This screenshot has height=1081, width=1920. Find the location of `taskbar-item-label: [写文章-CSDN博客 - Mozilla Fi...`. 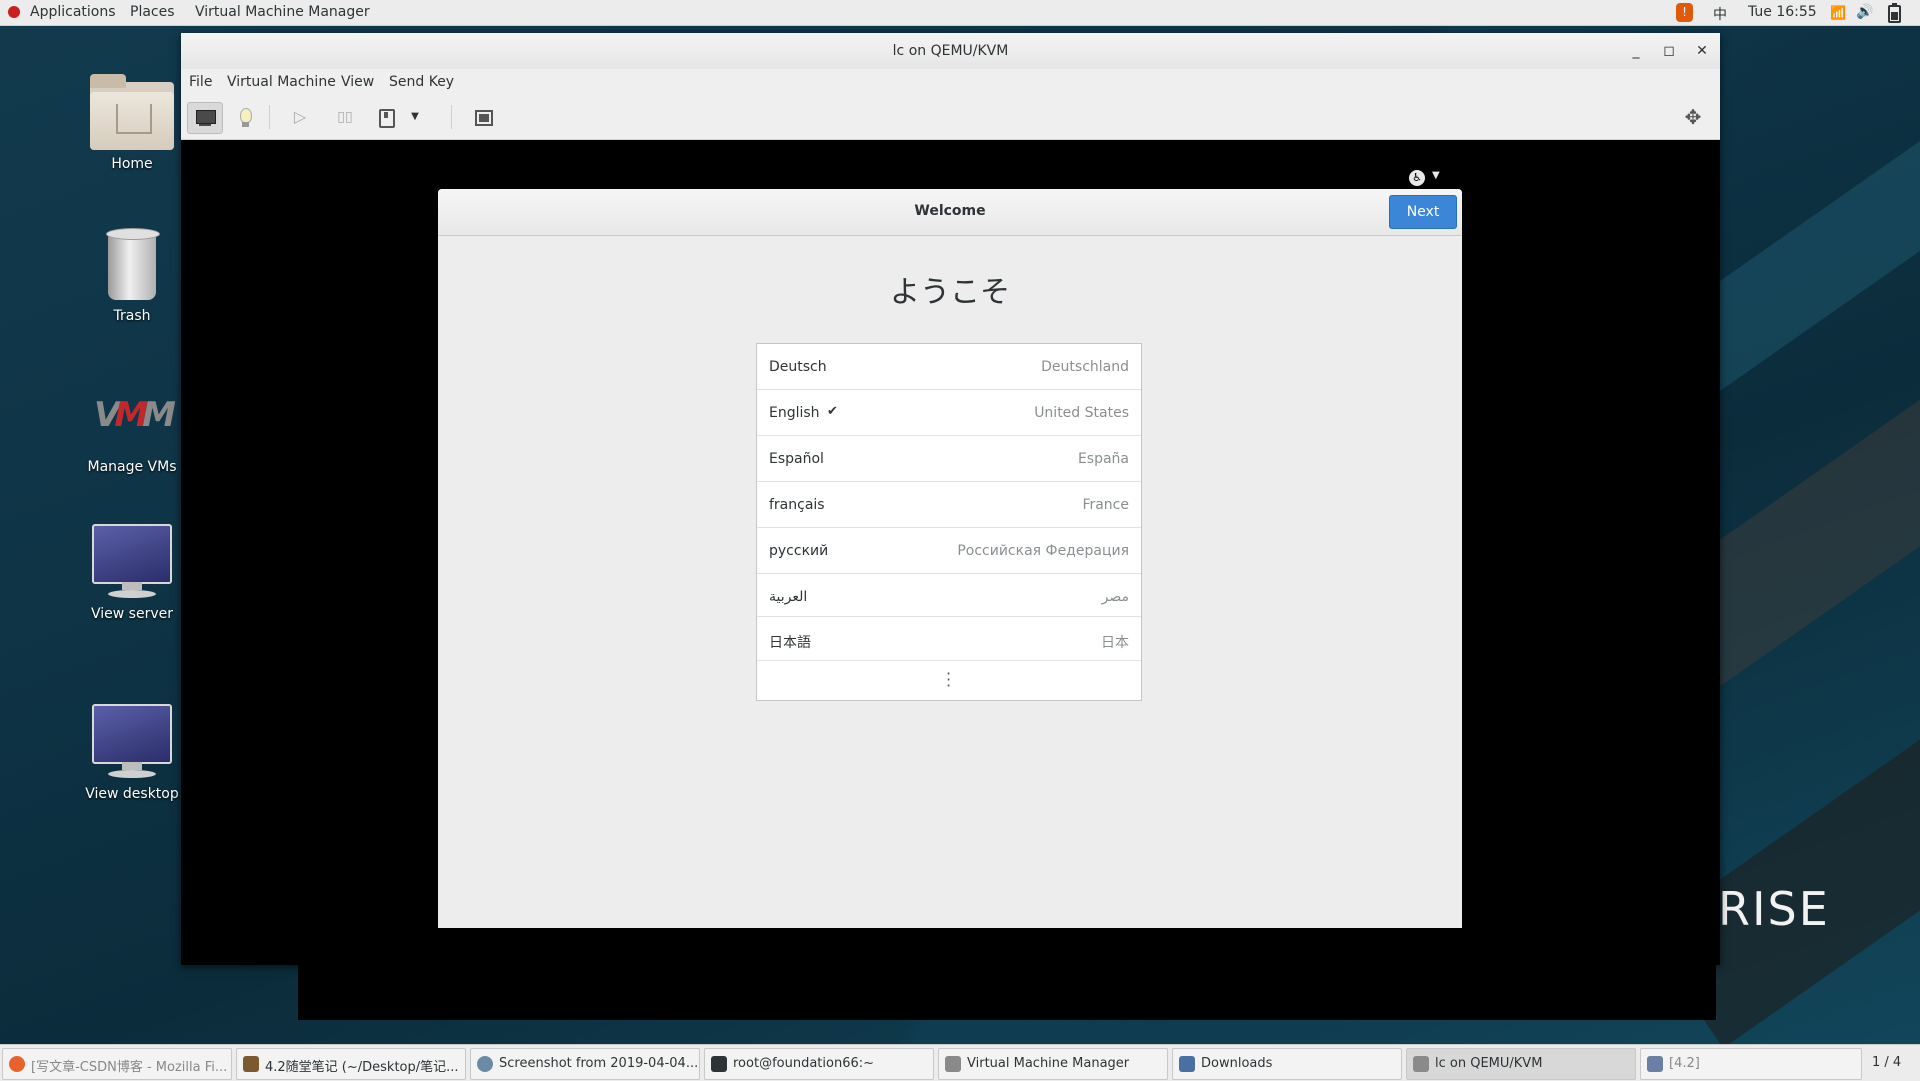

taskbar-item-label: [写文章-CSDN博客 - Mozilla Fi... is located at coordinates (129, 1067).